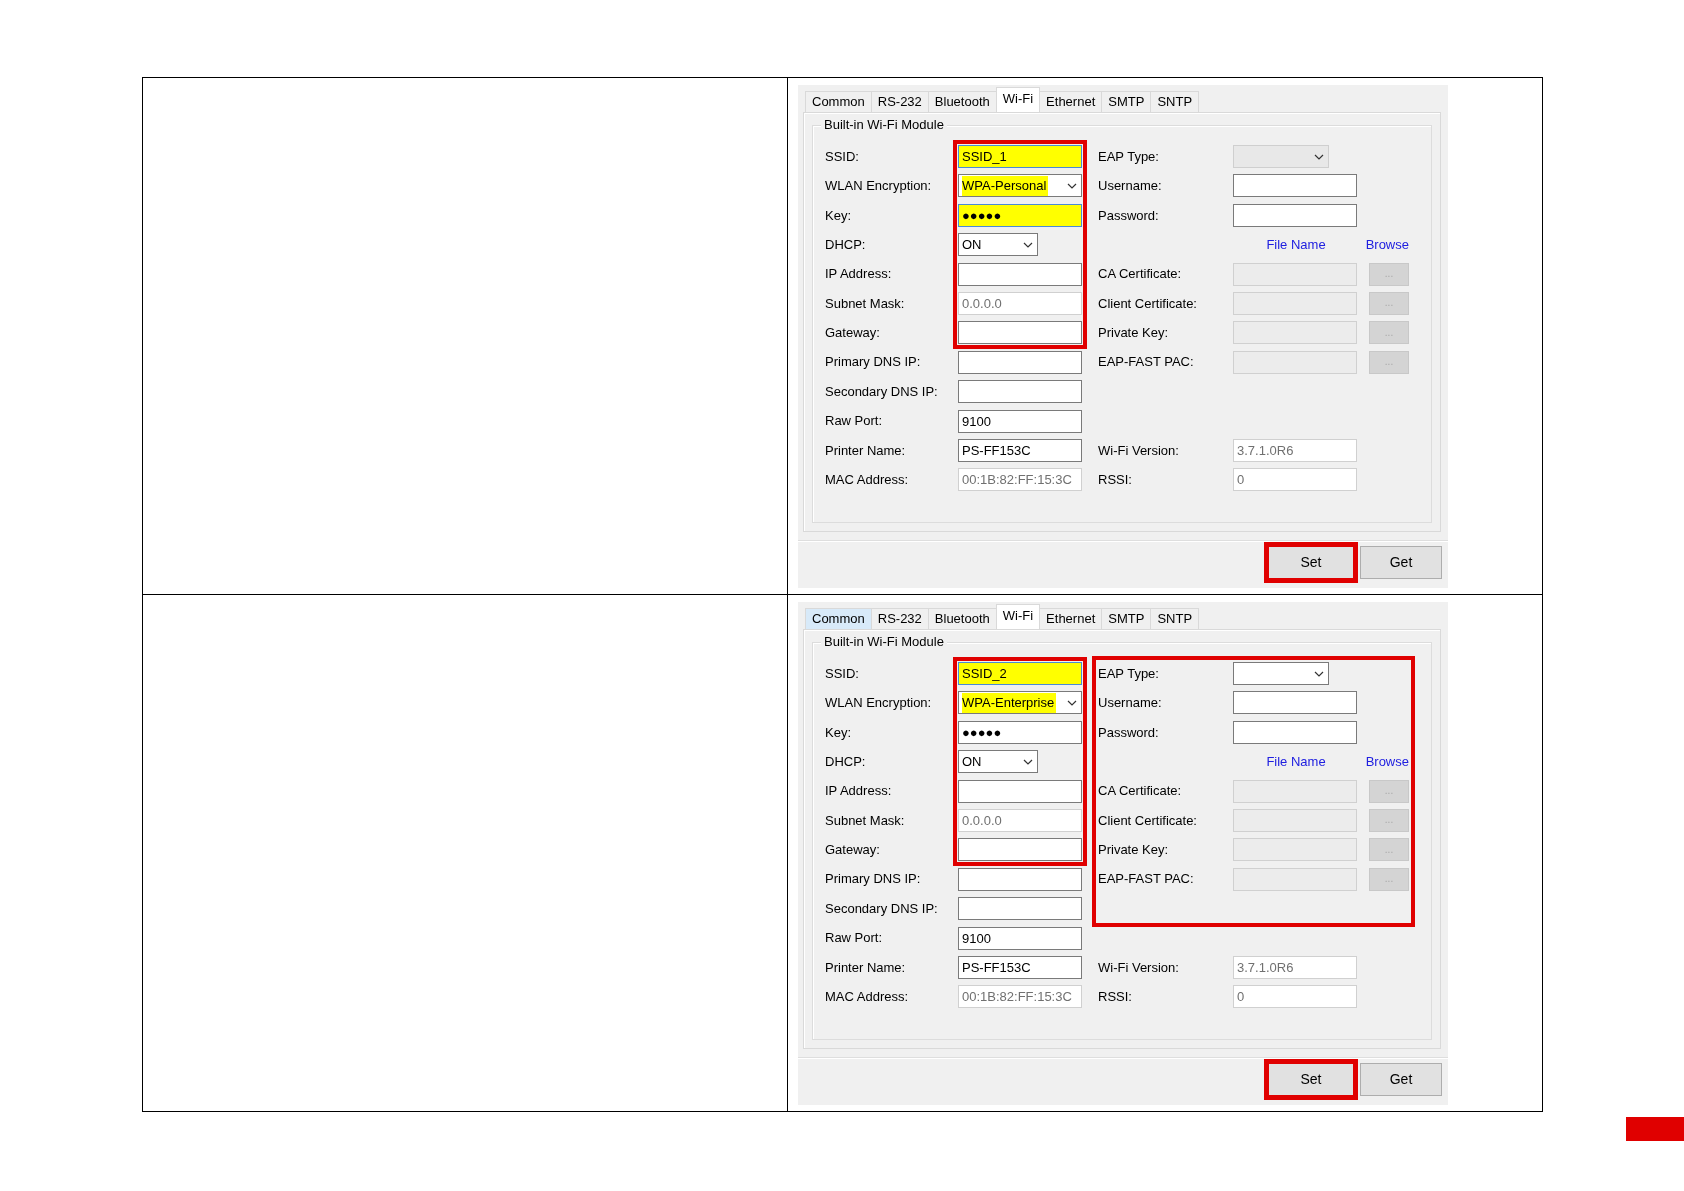 The image size is (1684, 1191). I want to click on input-field: SSID_2, so click(1020, 673).